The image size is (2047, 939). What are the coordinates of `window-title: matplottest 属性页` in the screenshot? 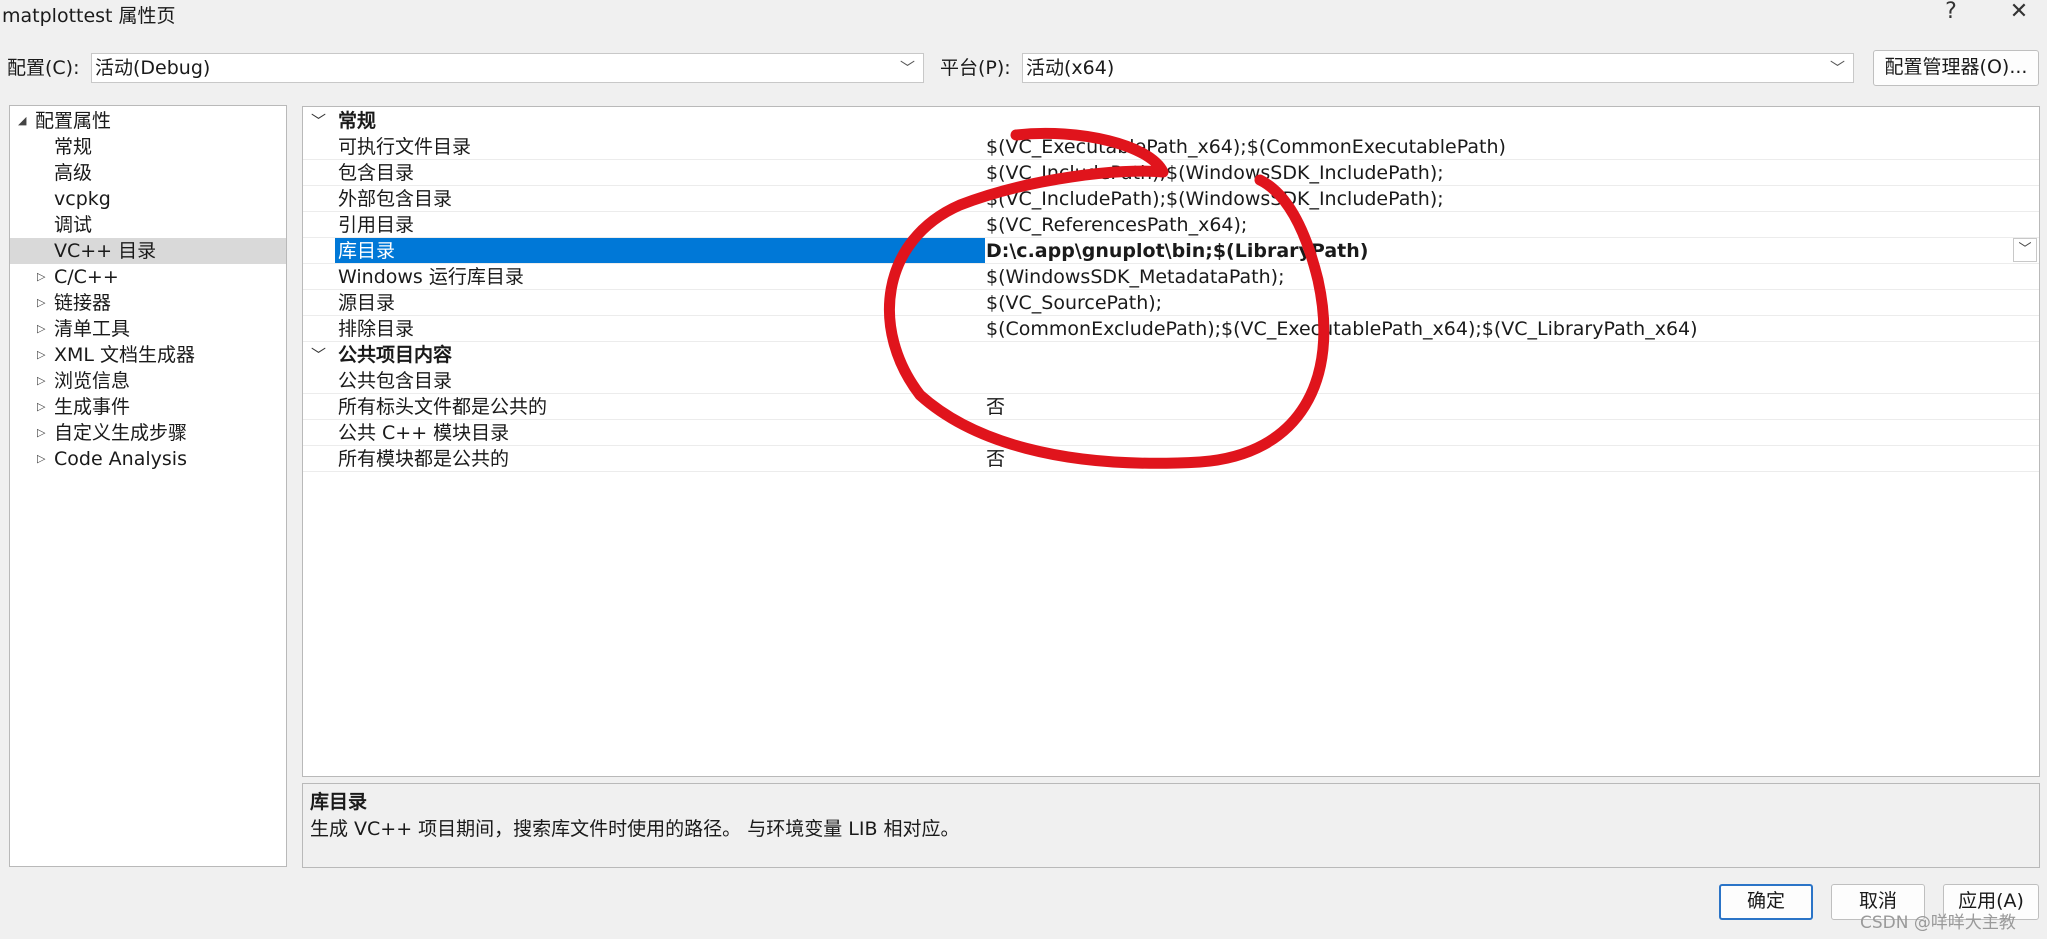 It's located at (89, 16).